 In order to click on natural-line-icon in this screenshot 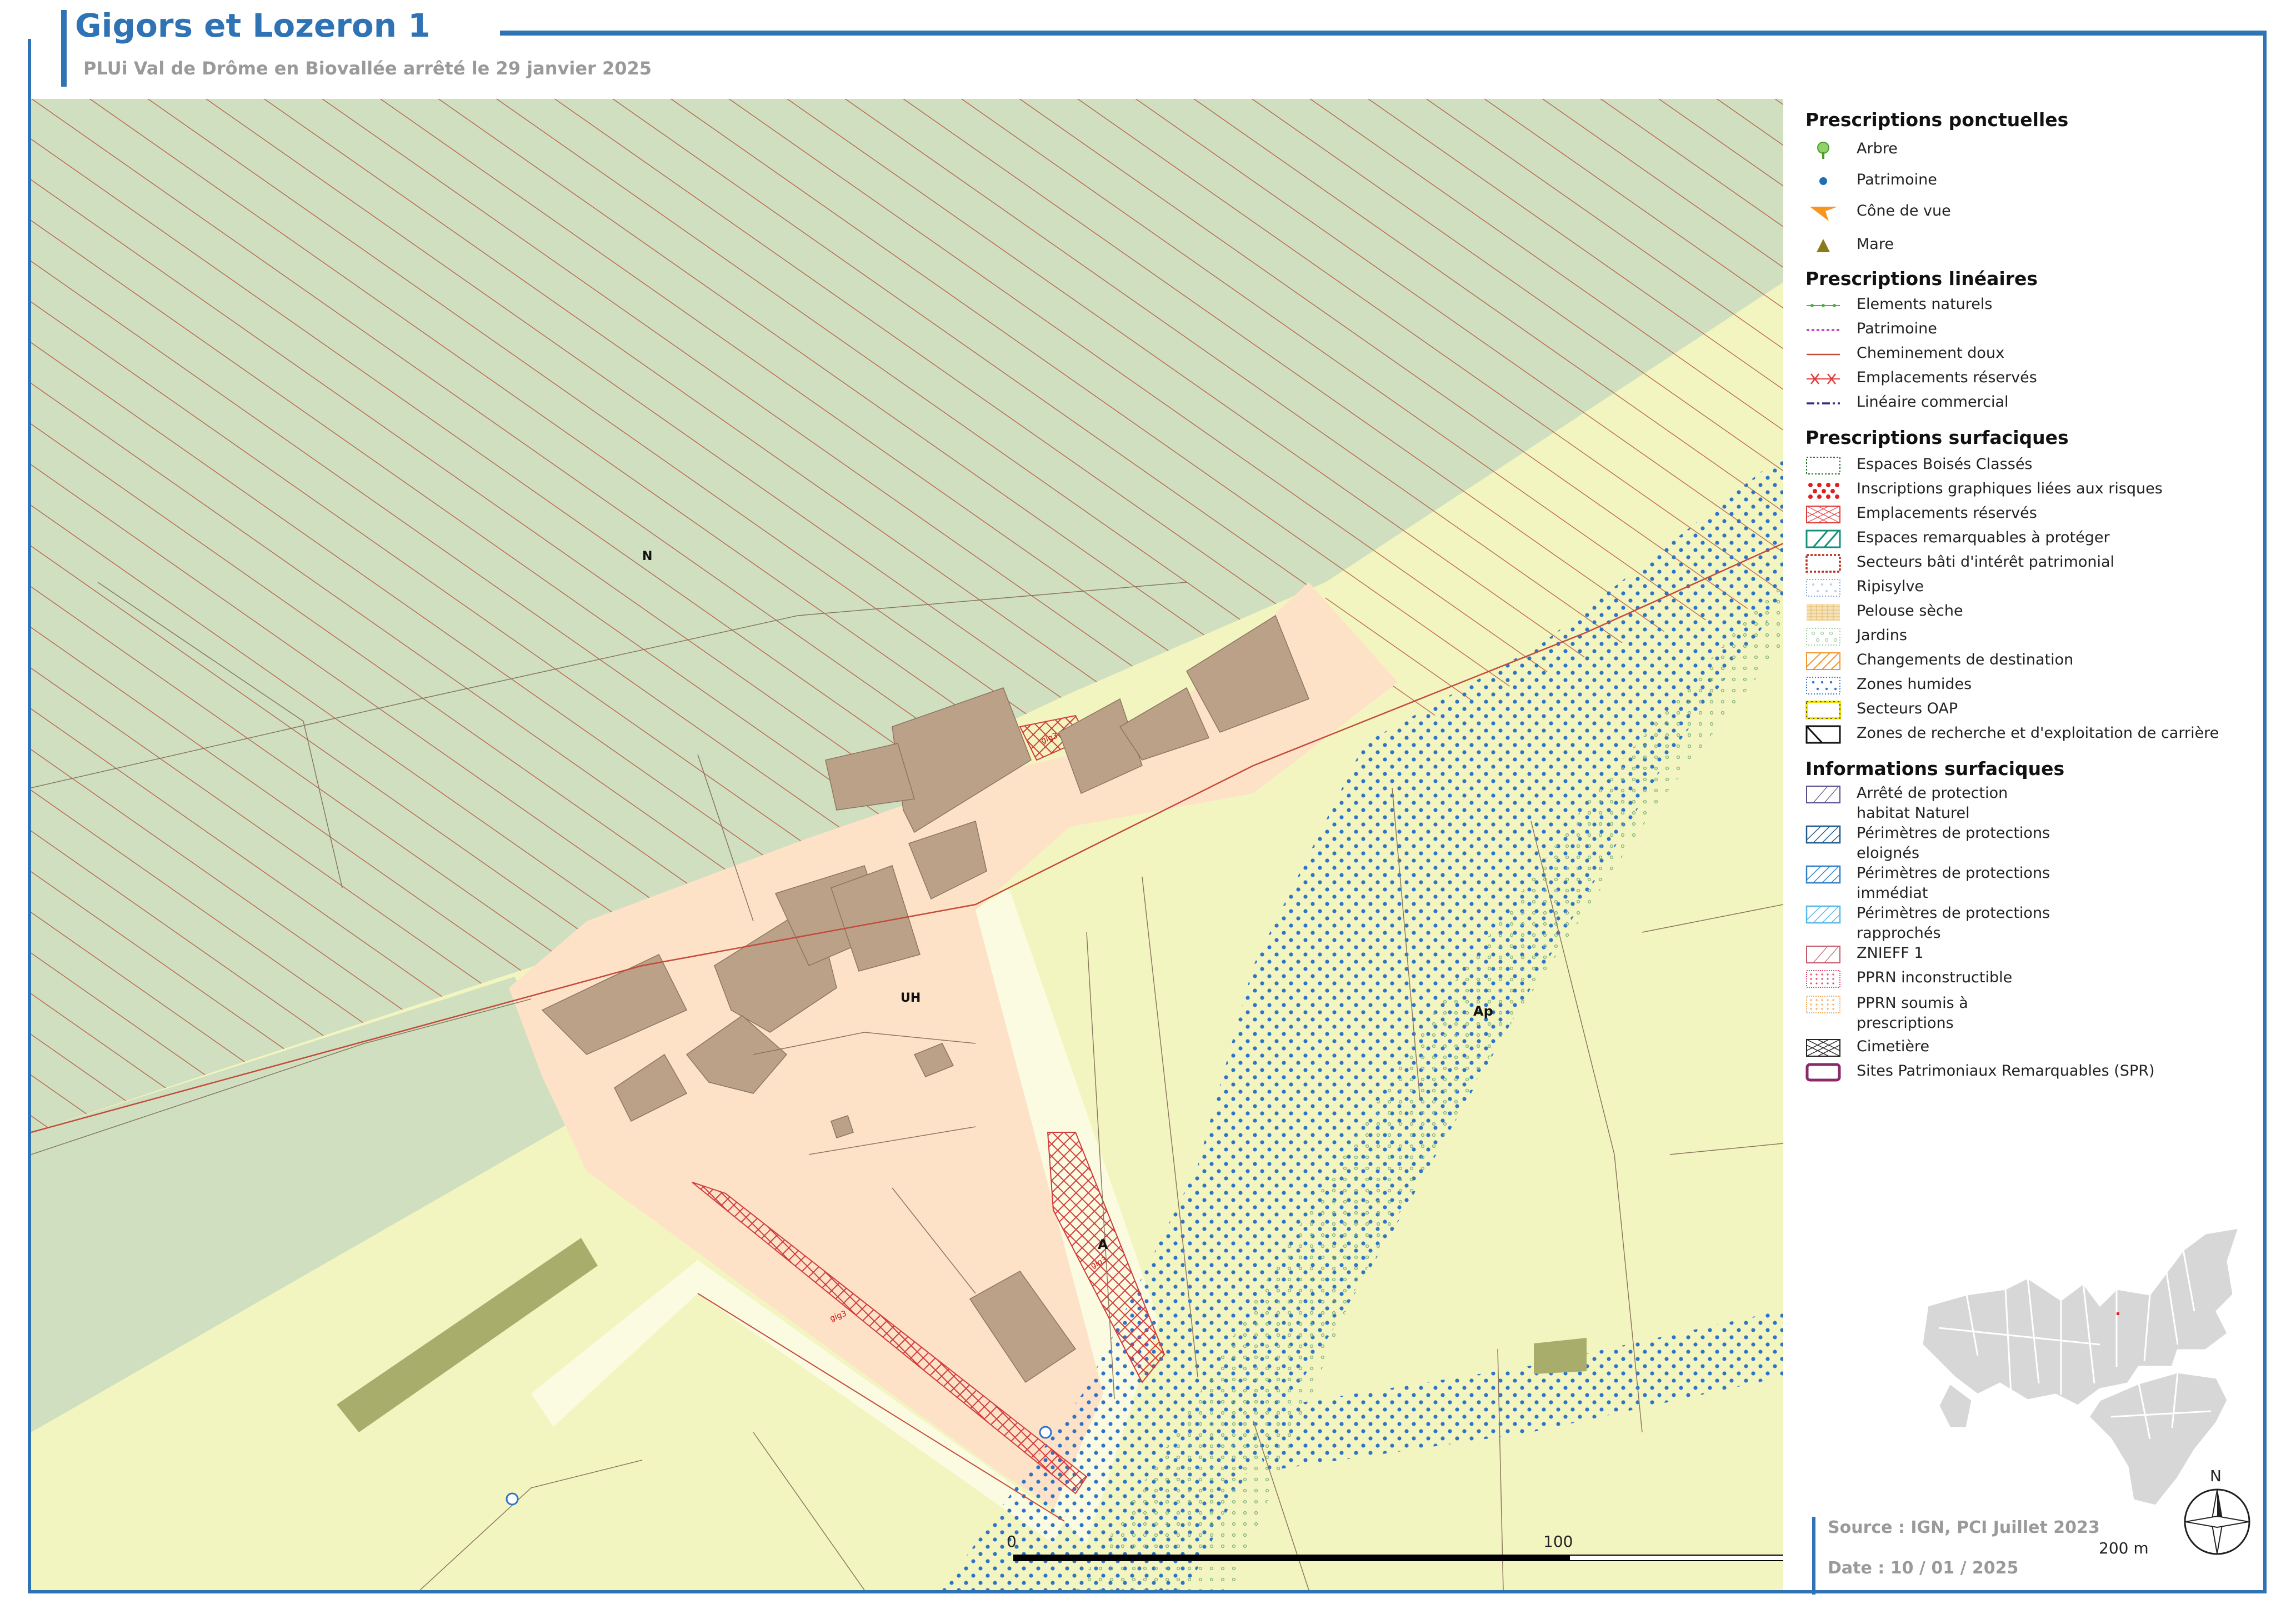, I will do `click(1823, 305)`.